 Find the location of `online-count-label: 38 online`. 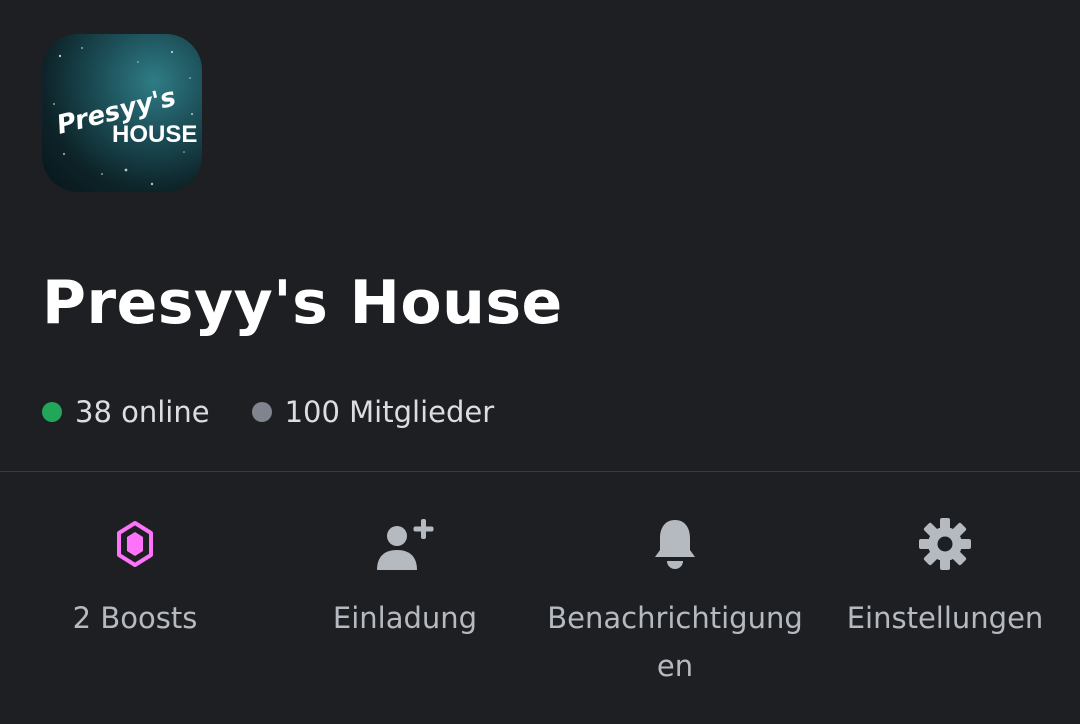

online-count-label: 38 online is located at coordinates (142, 412).